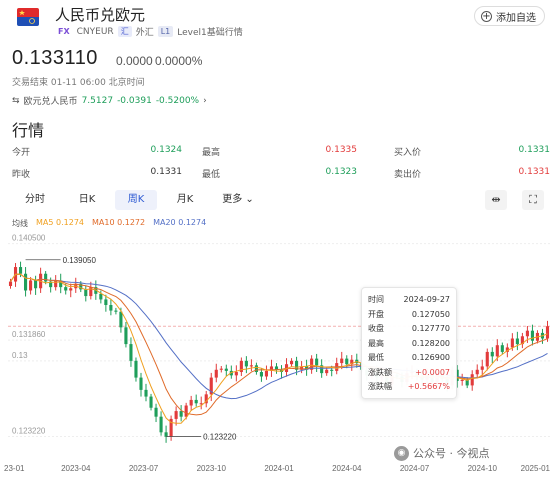 Image resolution: width=560 pixels, height=478 pixels. Describe the element at coordinates (212, 468) in the screenshot. I see `x-tick-label: 2023-10` at that location.